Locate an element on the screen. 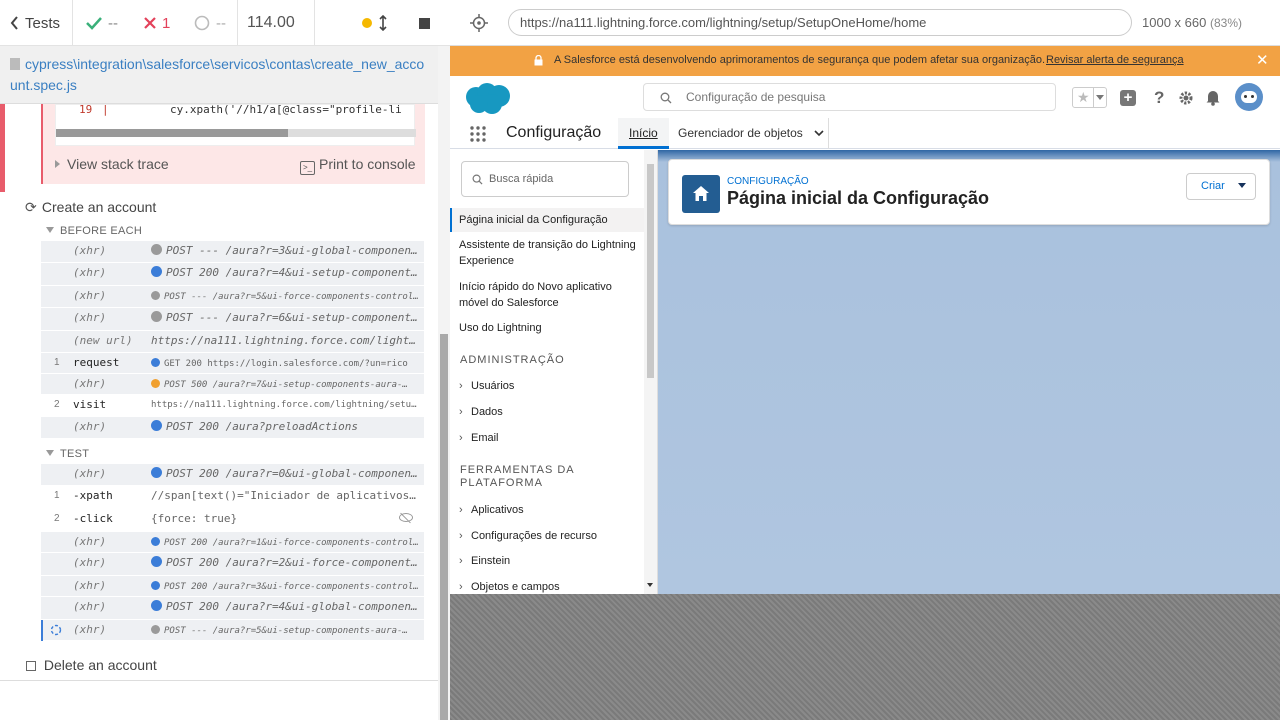  code-gutter-marker: | is located at coordinates (105, 109).